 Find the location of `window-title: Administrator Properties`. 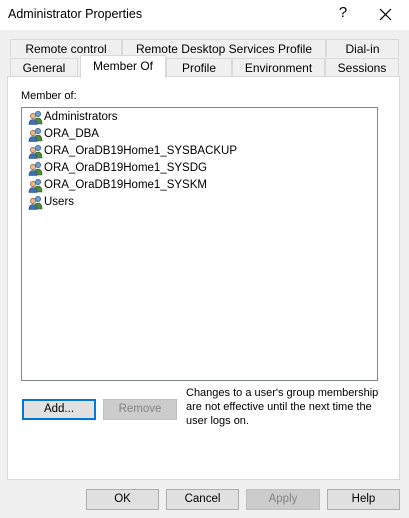

window-title: Administrator Properties is located at coordinates (75, 14).